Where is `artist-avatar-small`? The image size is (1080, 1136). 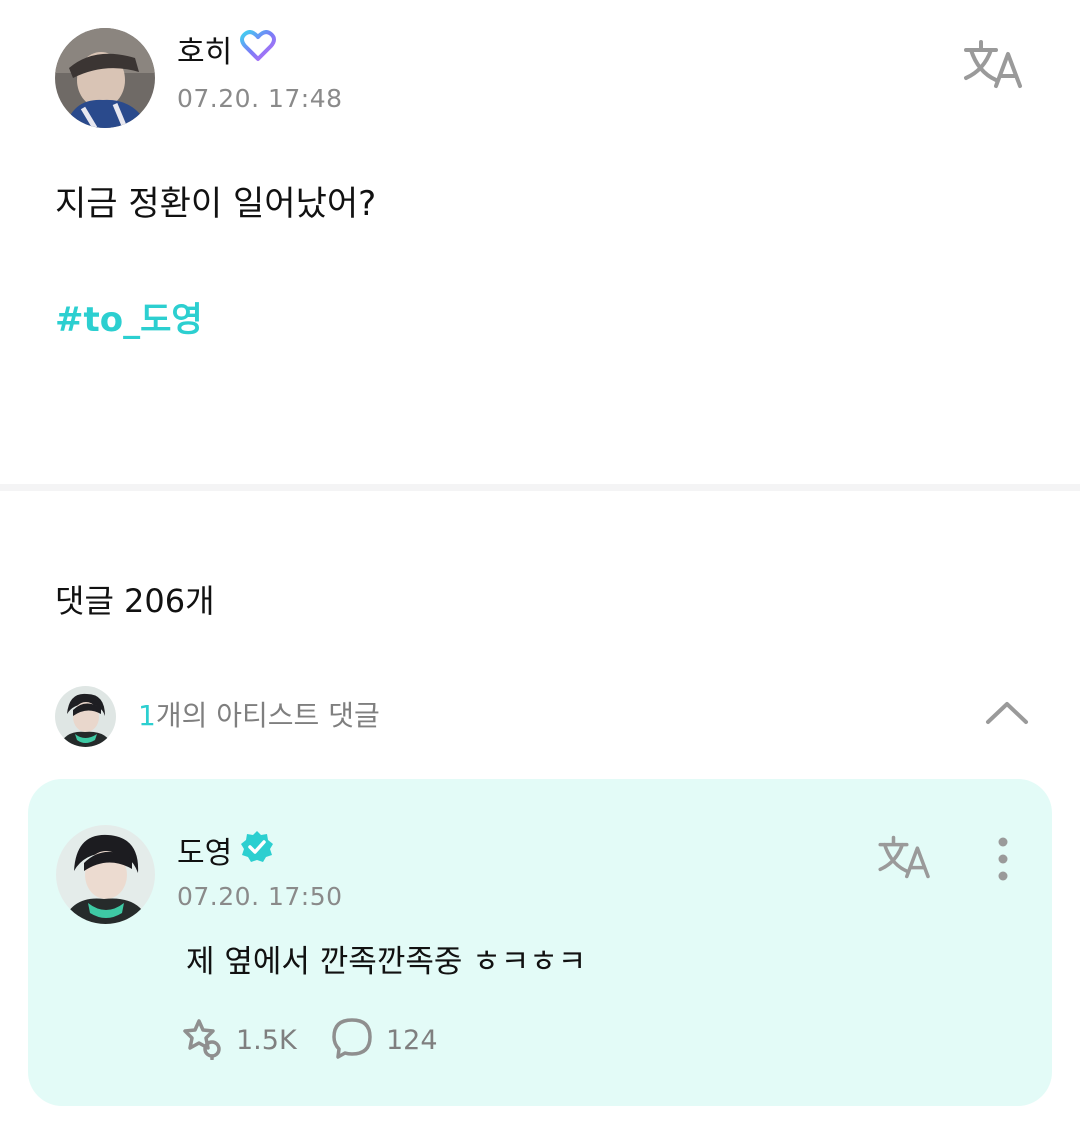
artist-avatar-small is located at coordinates (85, 716).